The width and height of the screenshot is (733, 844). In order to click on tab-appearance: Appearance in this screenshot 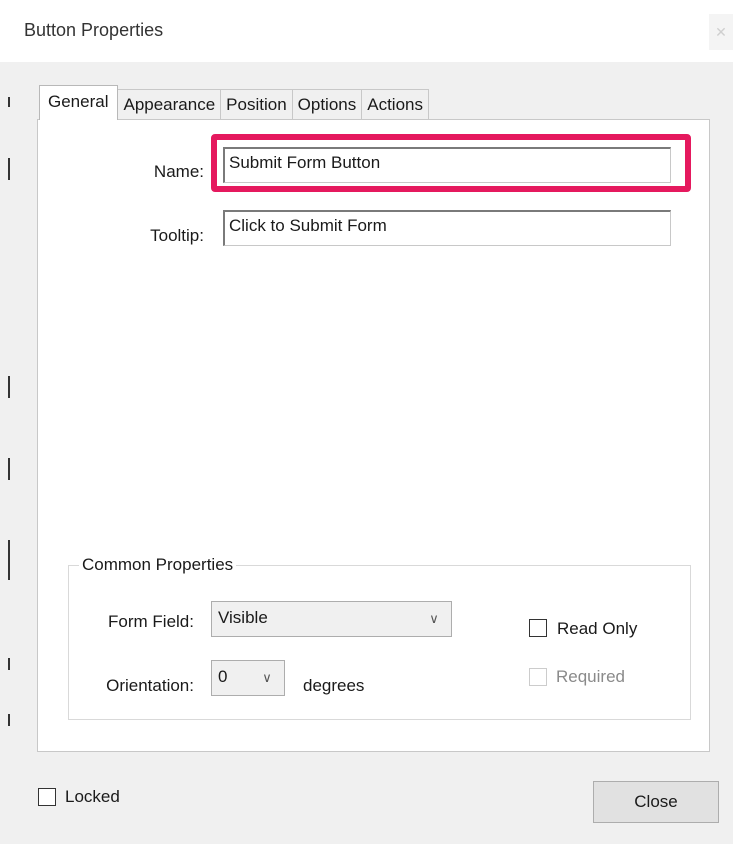, I will do `click(169, 104)`.